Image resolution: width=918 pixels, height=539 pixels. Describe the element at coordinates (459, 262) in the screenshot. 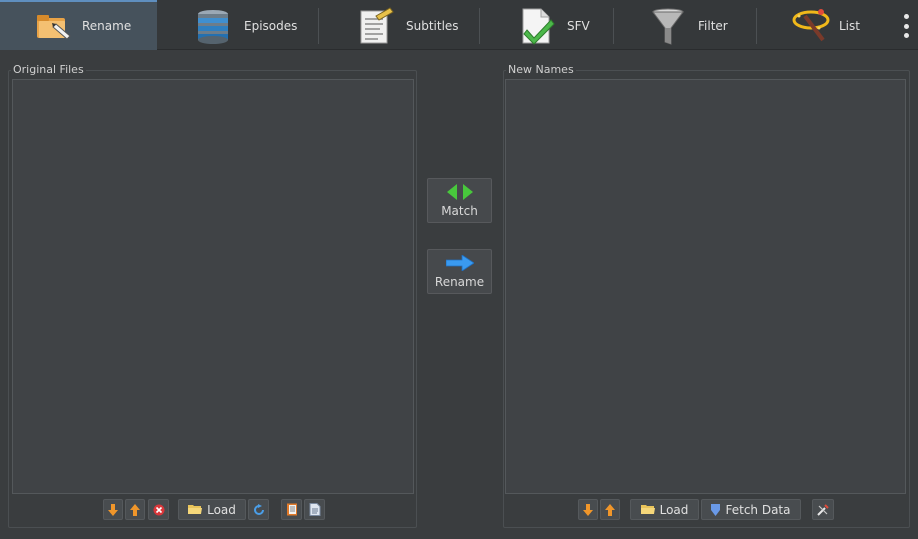

I see `arrow-right-icon` at that location.